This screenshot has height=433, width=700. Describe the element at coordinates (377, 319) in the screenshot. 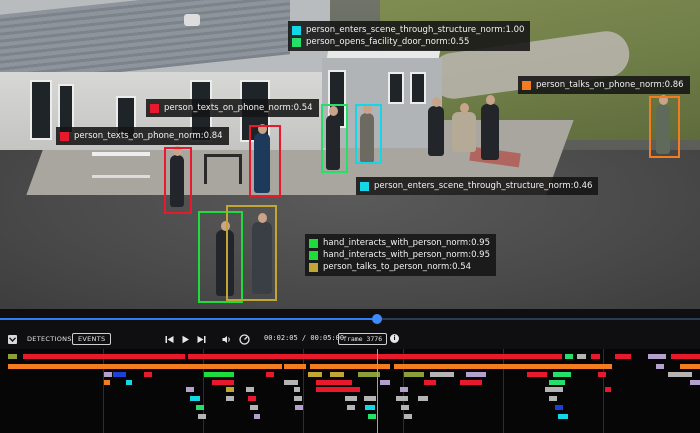

I see `seek-handle` at that location.